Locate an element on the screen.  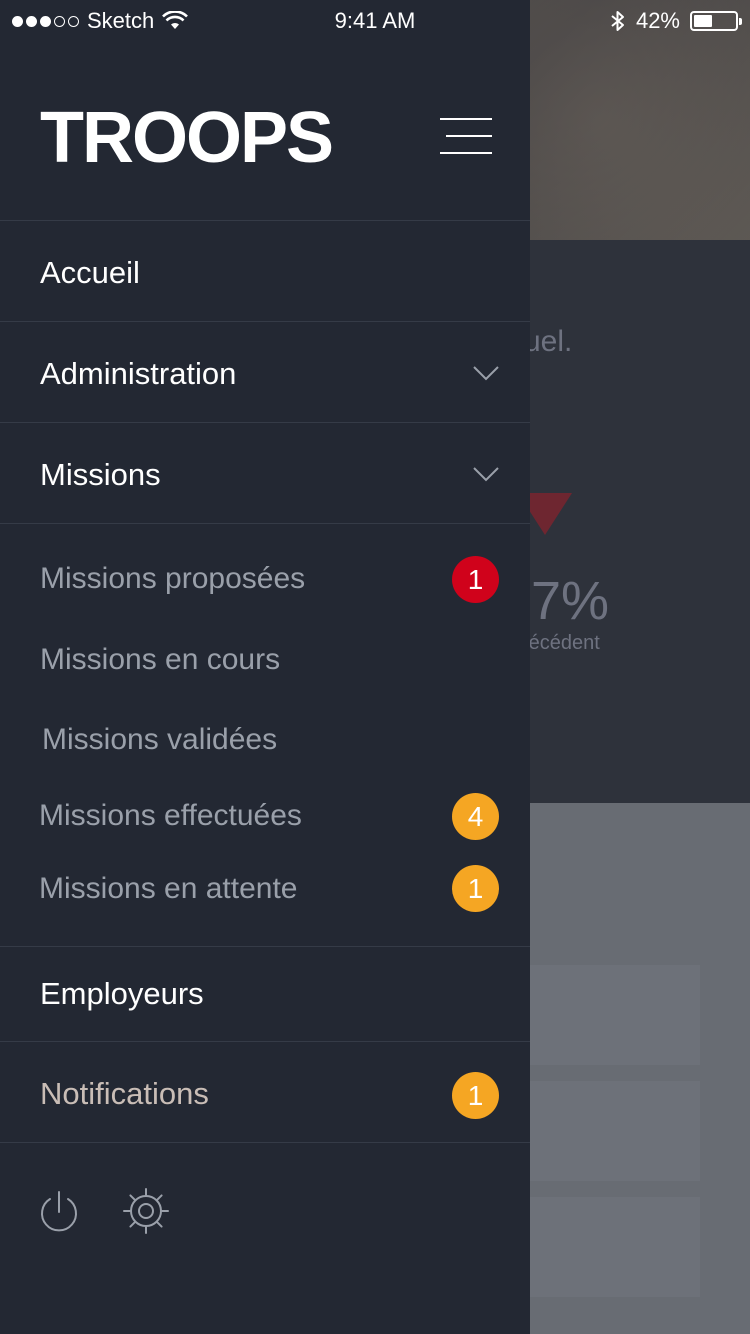
menu-item-employeurs: Employeurs is located at coordinates (265, 994).